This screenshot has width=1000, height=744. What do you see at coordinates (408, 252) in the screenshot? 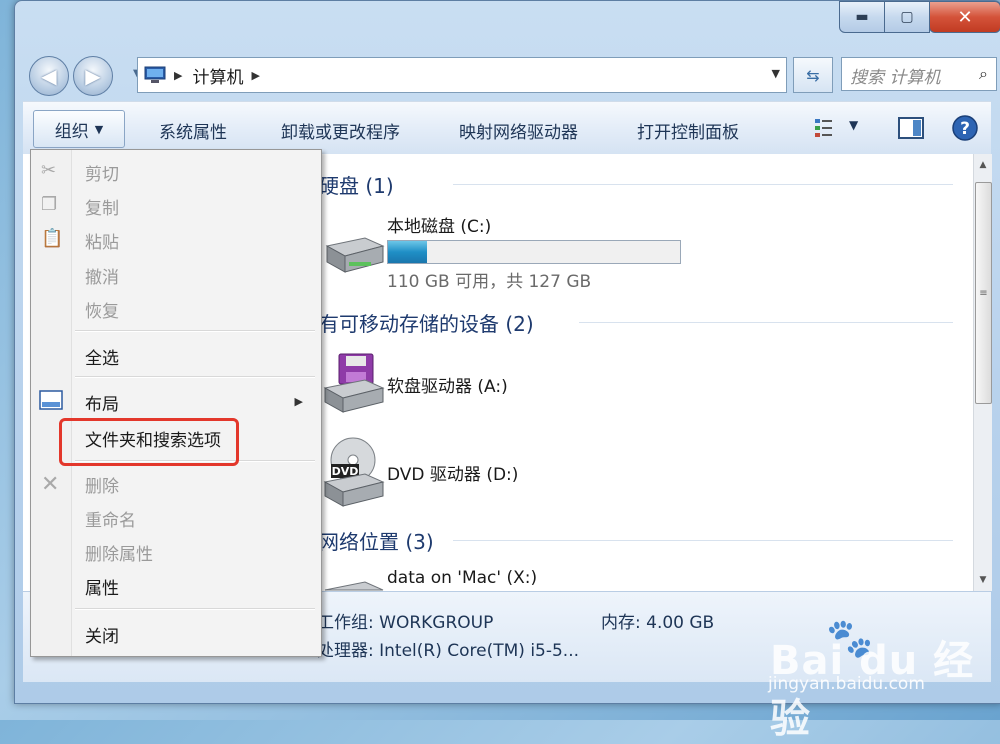
I see `drive-c-usage-fill` at bounding box center [408, 252].